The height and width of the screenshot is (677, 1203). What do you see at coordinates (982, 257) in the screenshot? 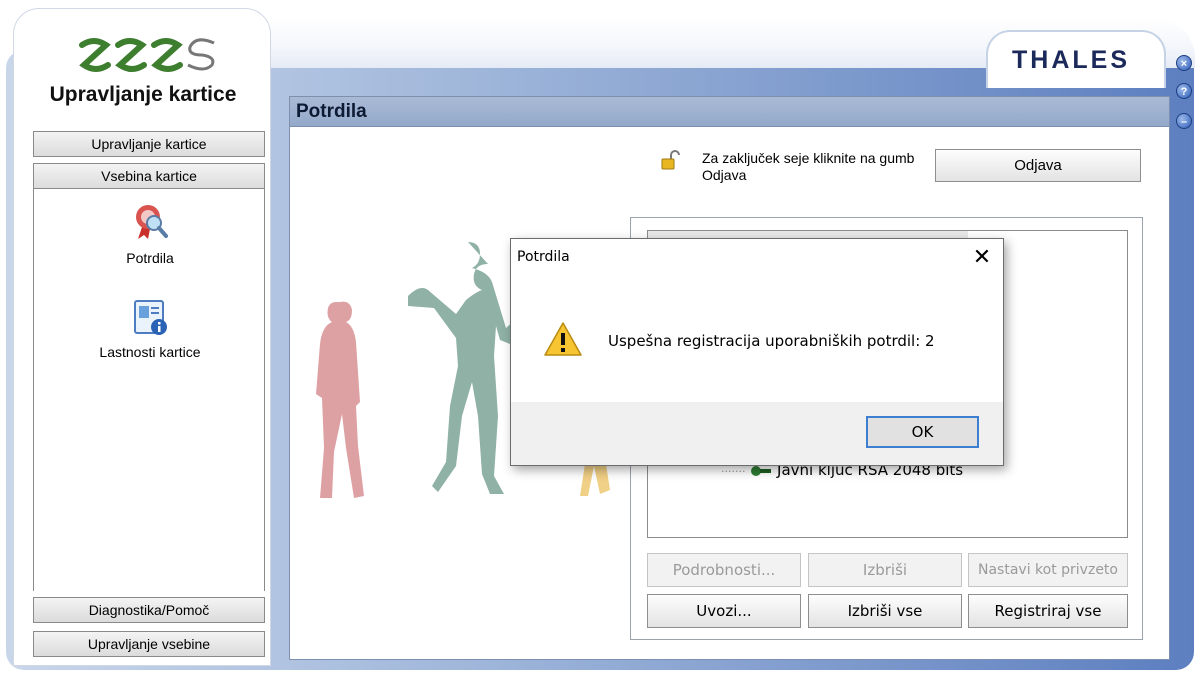
I see `close-icon: ✕` at bounding box center [982, 257].